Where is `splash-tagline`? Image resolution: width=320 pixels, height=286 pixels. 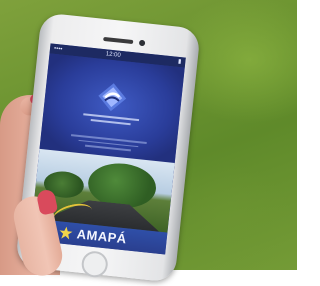
splash-tagline is located at coordinates (108, 144).